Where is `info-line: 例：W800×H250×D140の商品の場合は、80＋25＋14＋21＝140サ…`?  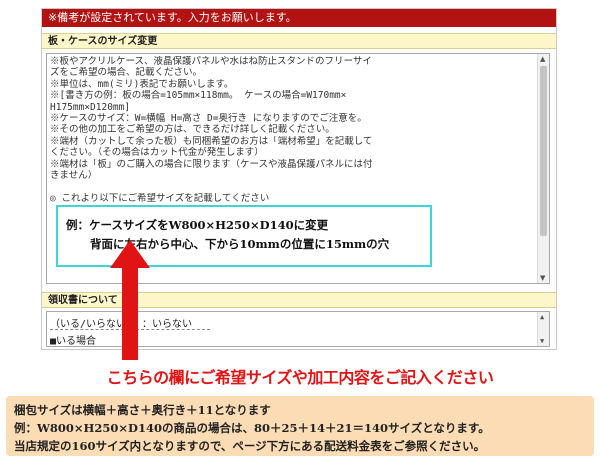 info-line: 例：W800×H250×D140の商品の場合は、80＋25＋14＋21＝140サ… is located at coordinates (252, 428).